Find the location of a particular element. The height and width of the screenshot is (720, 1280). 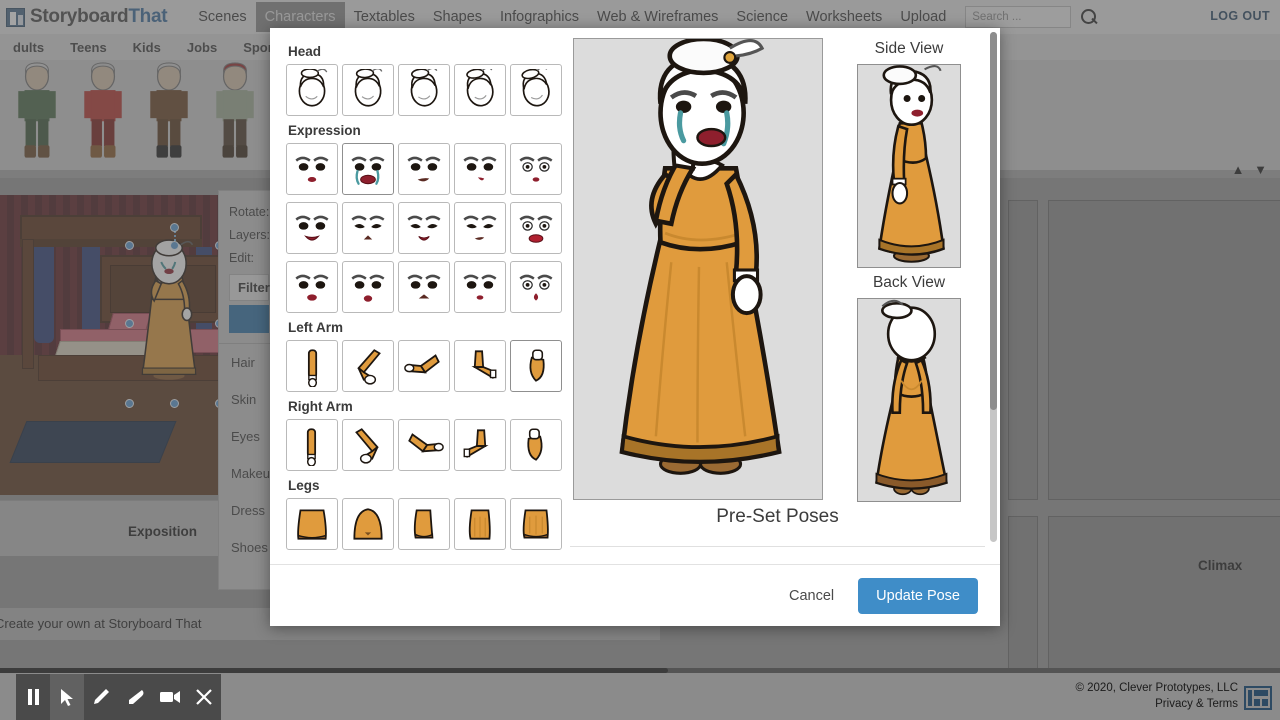

character-thumb-old-man-brown is located at coordinates (169, 114).